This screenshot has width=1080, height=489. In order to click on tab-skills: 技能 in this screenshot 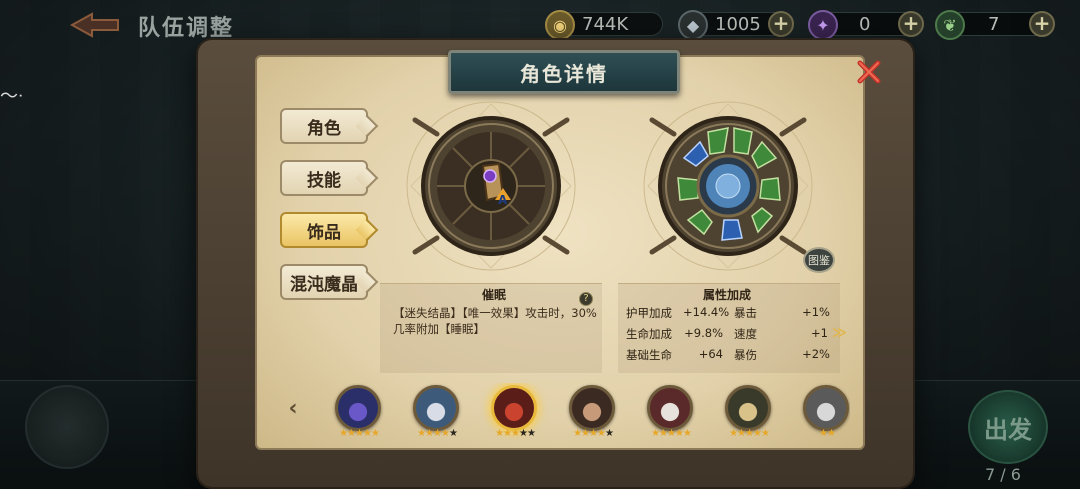, I will do `click(324, 178)`.